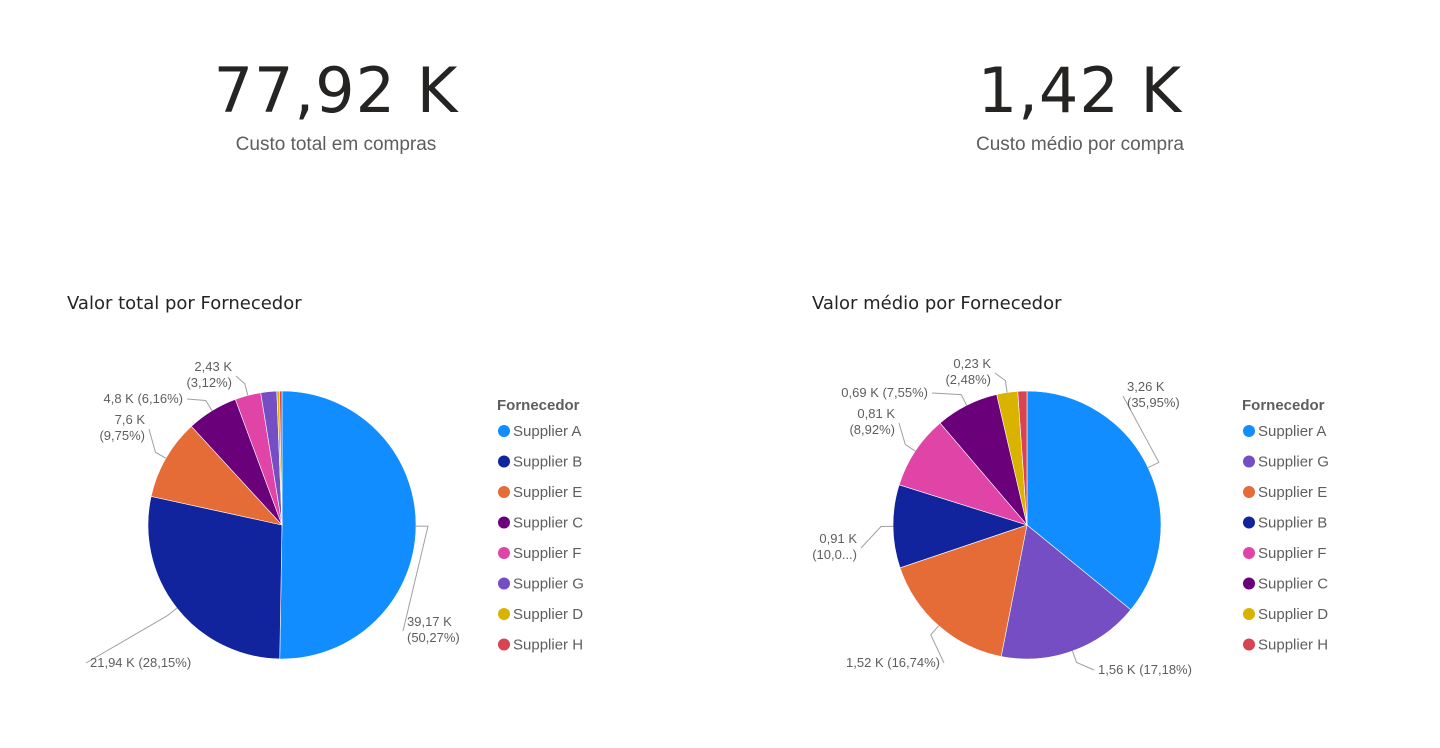 The image size is (1440, 748). What do you see at coordinates (884, 392) in the screenshot?
I see `data-label: 0,69 K (7,55%)` at bounding box center [884, 392].